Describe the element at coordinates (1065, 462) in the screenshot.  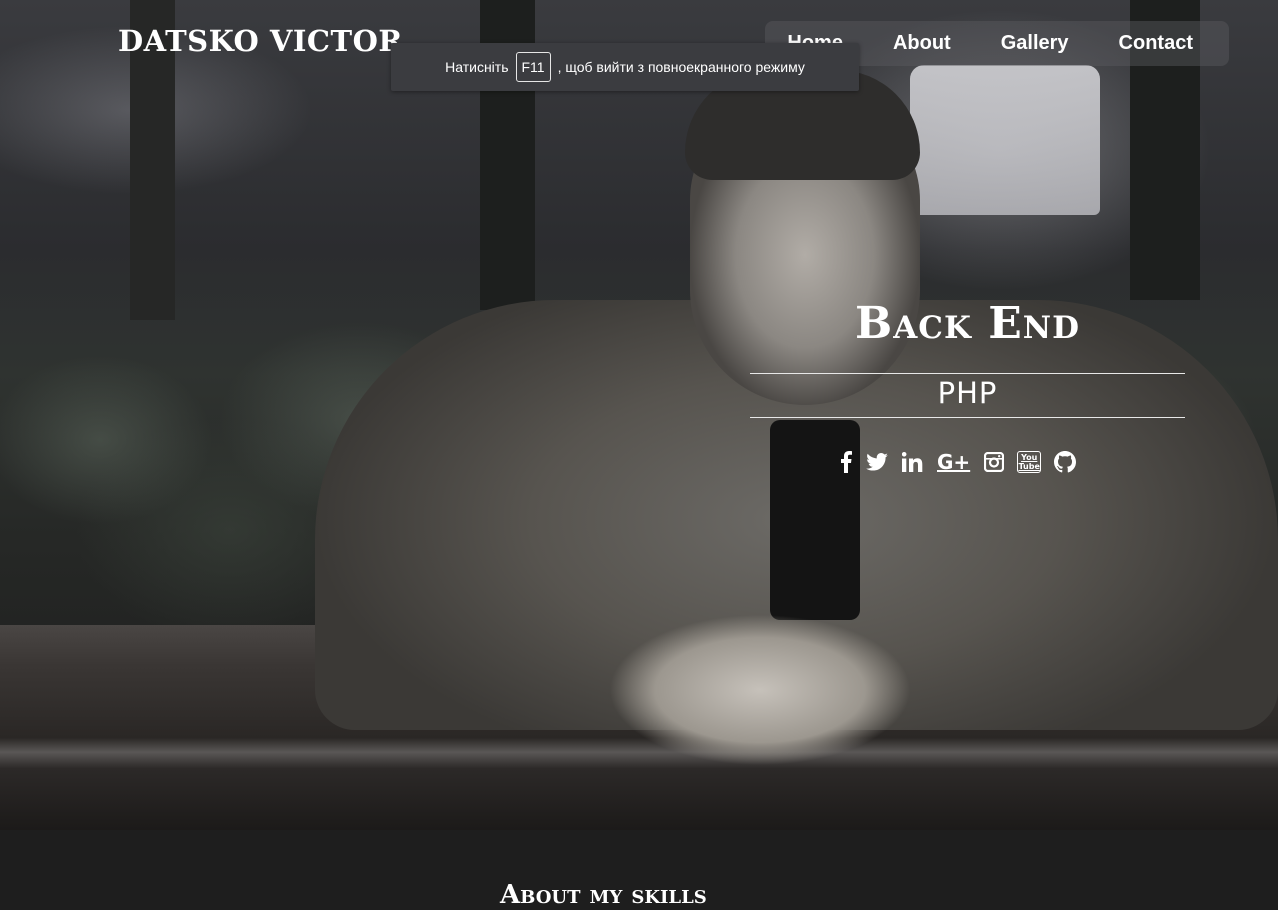
I see `github-icon` at that location.